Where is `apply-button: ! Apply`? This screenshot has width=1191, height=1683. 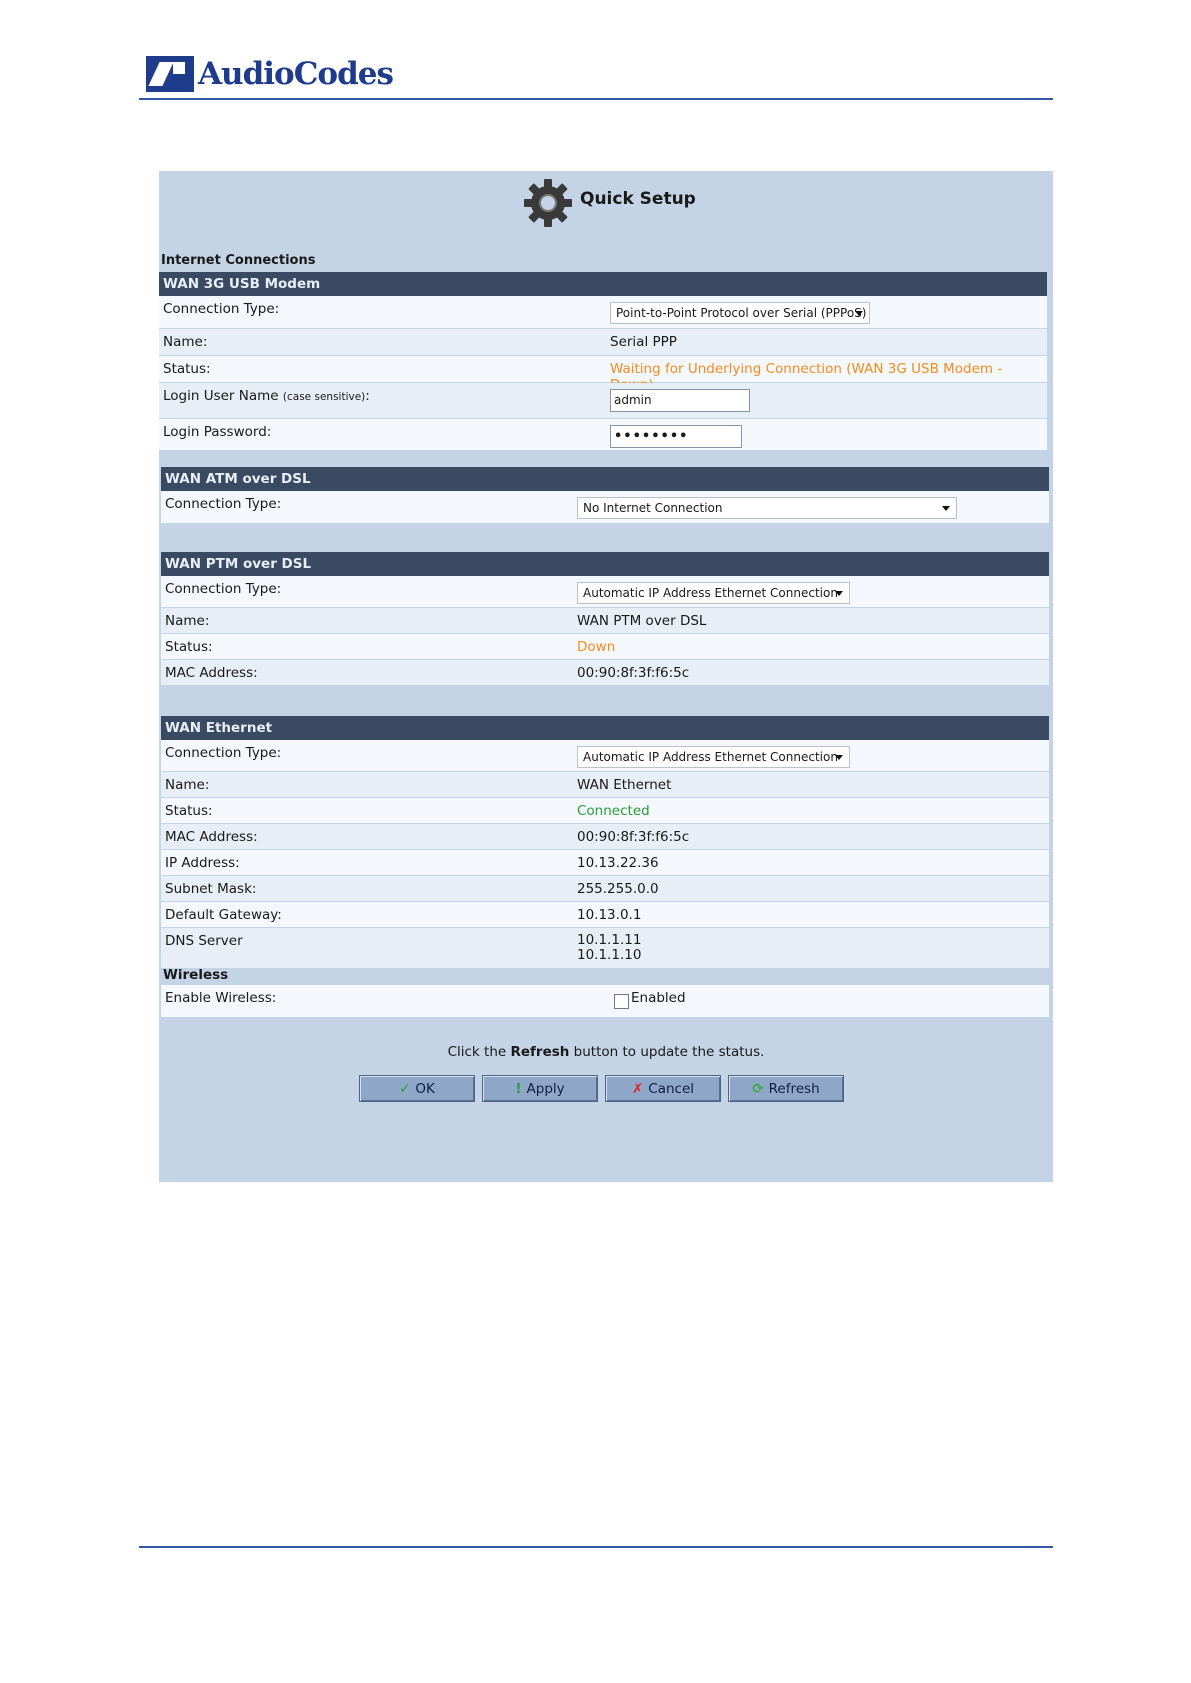
apply-button: ! Apply is located at coordinates (540, 1088).